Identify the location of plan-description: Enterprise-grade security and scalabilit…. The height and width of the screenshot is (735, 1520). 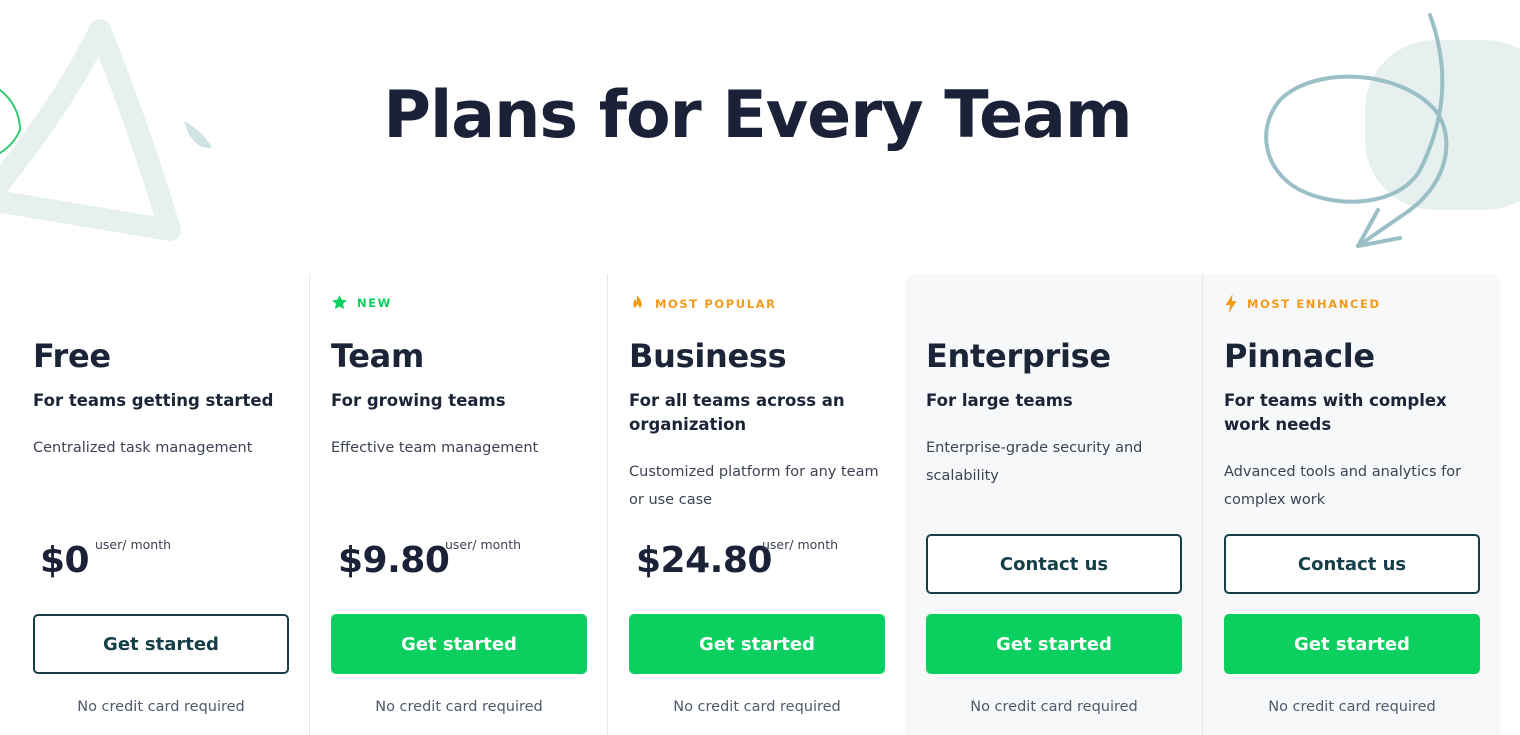
(1034, 462).